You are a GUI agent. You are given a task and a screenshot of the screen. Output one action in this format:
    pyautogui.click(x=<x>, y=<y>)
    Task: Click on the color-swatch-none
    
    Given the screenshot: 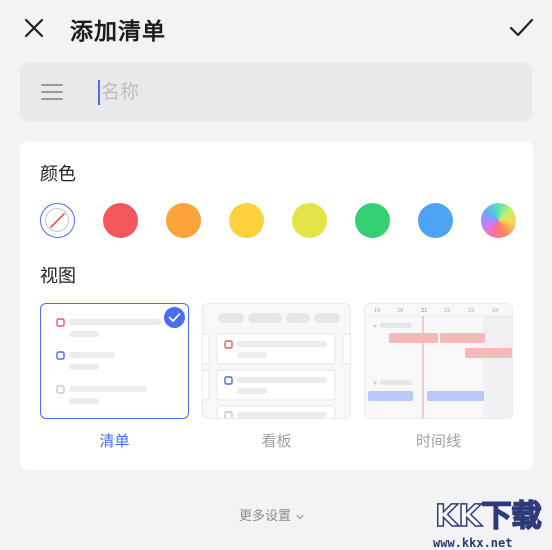 What is the action you would take?
    pyautogui.click(x=57, y=220)
    